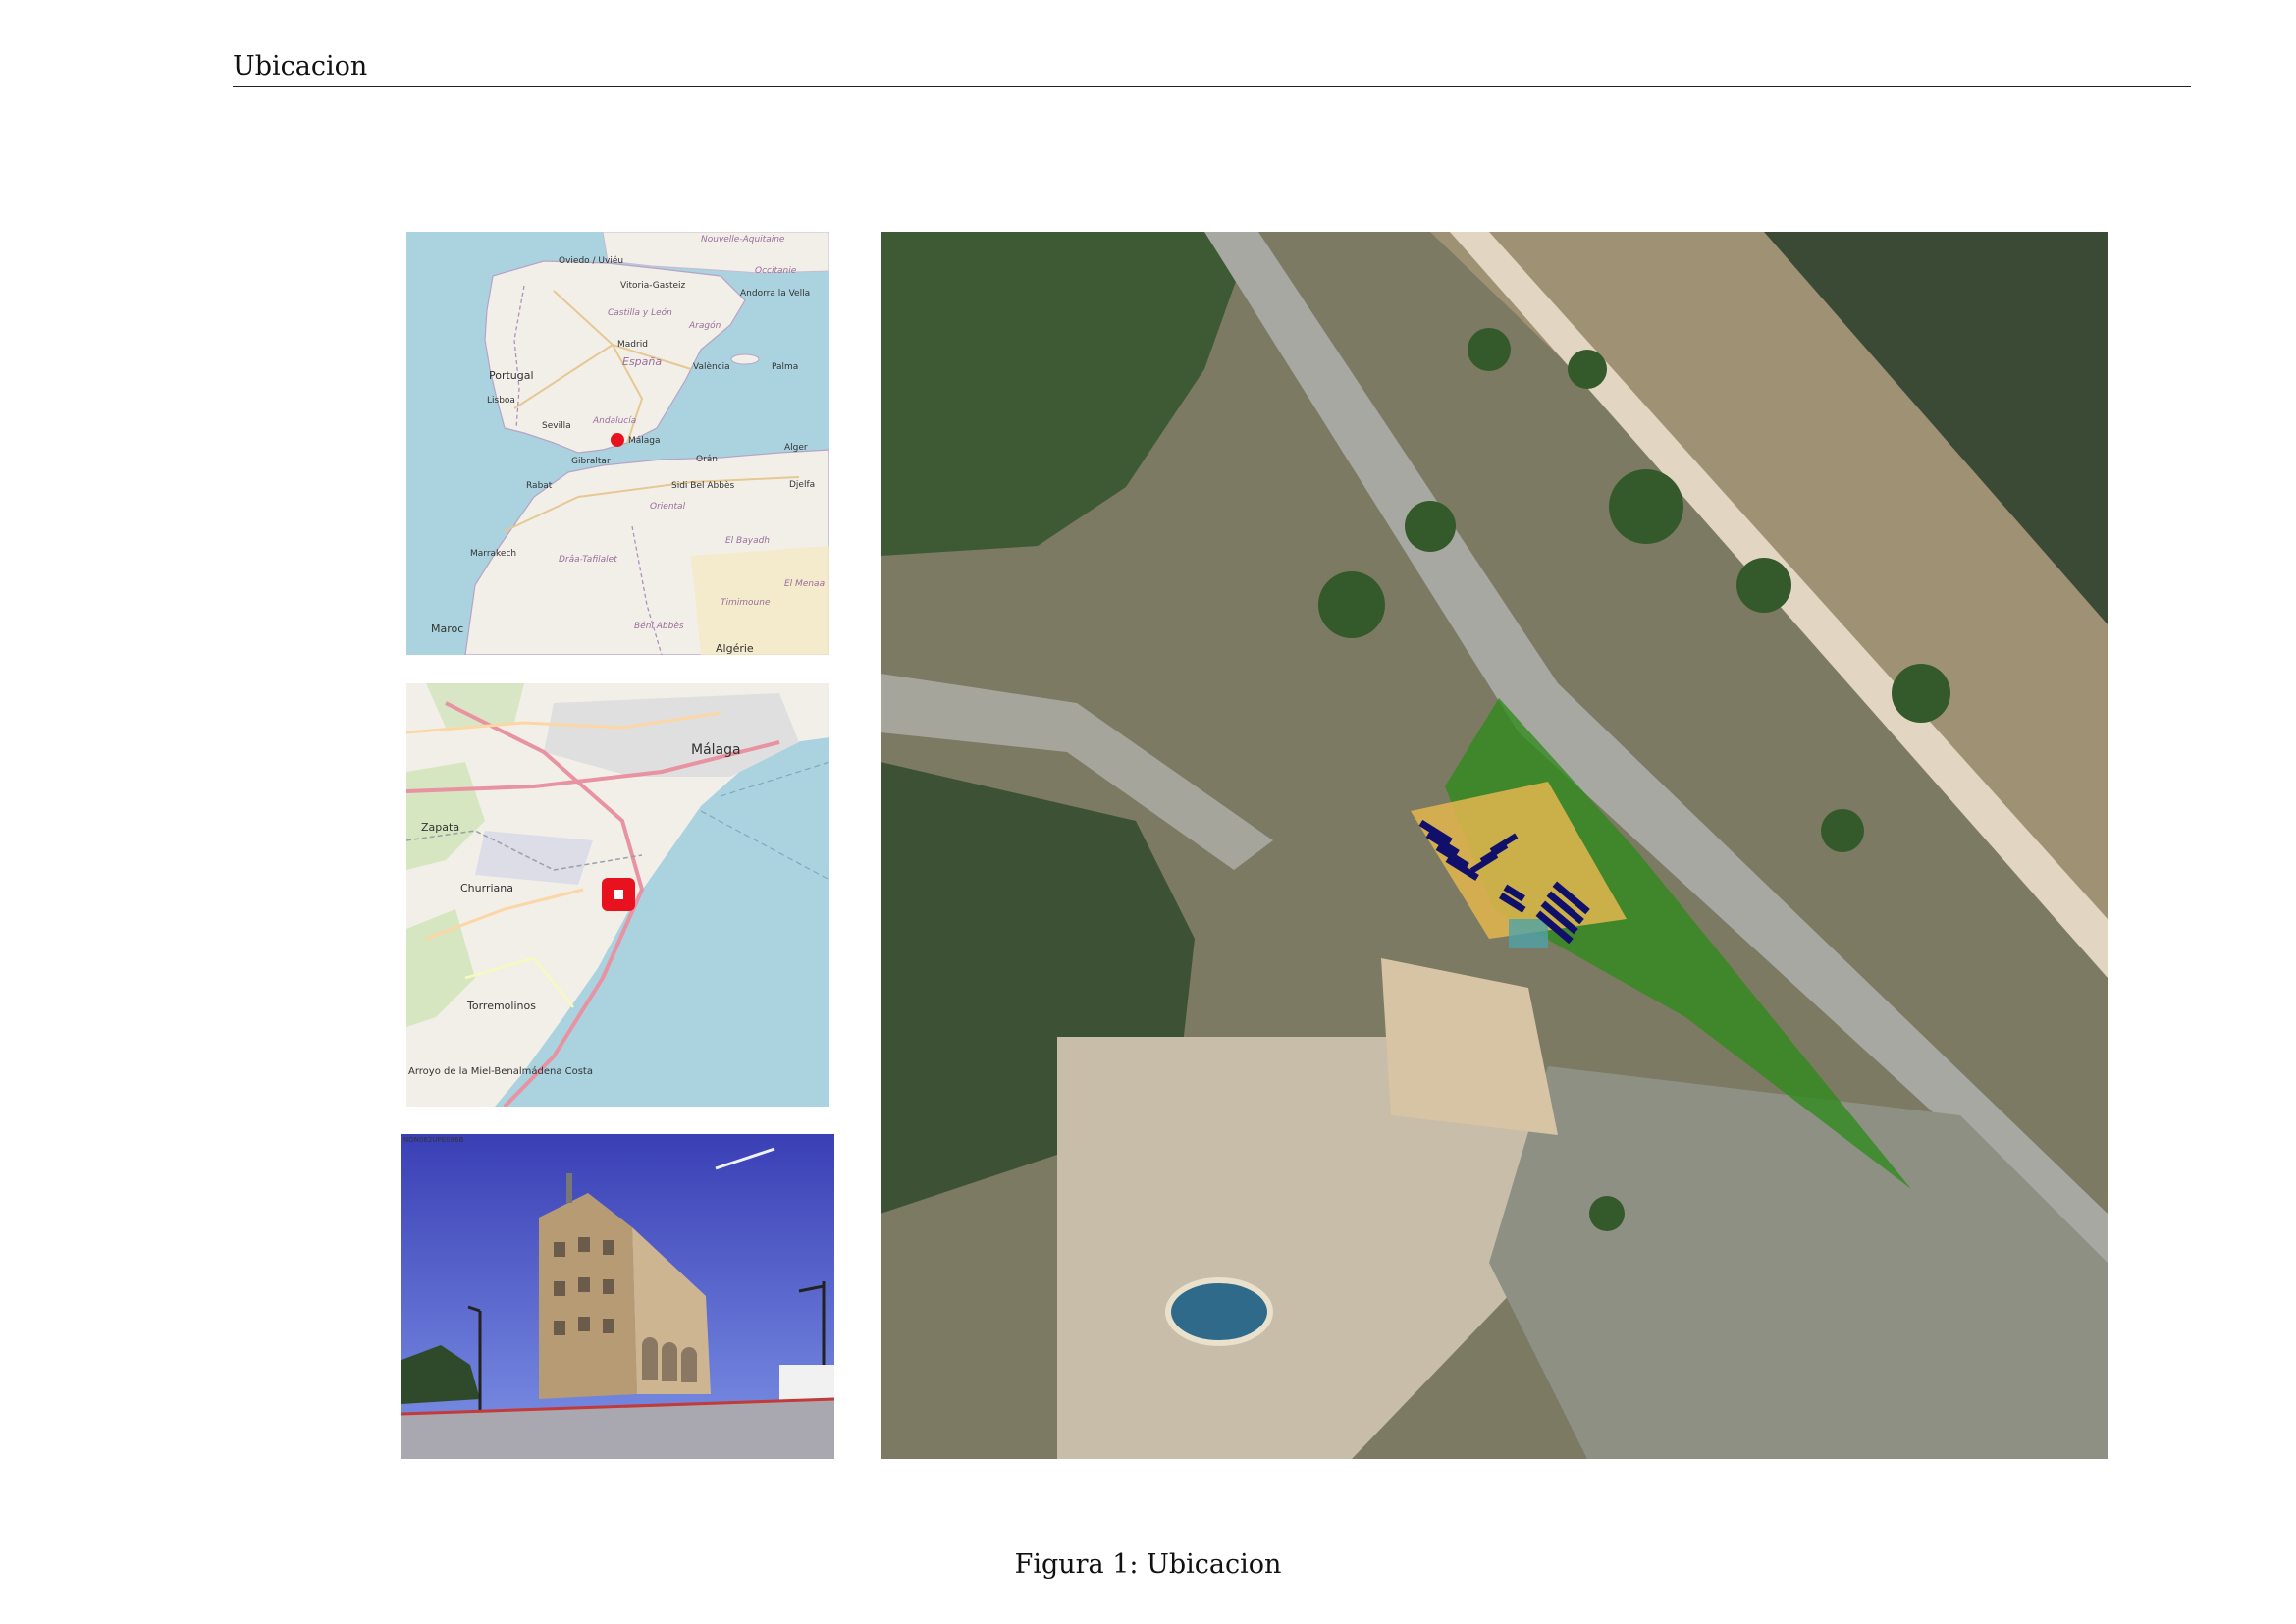  What do you see at coordinates (511, 375) in the screenshot?
I see `map-label: Portugal` at bounding box center [511, 375].